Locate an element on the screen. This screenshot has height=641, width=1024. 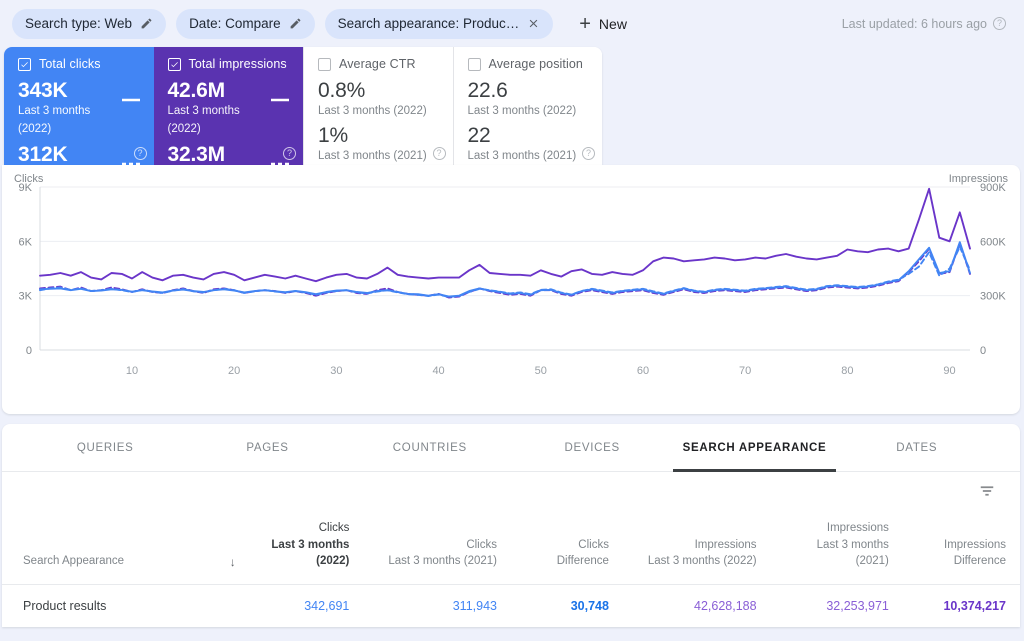
chart-x-tick-label: 80 is located at coordinates (847, 371).